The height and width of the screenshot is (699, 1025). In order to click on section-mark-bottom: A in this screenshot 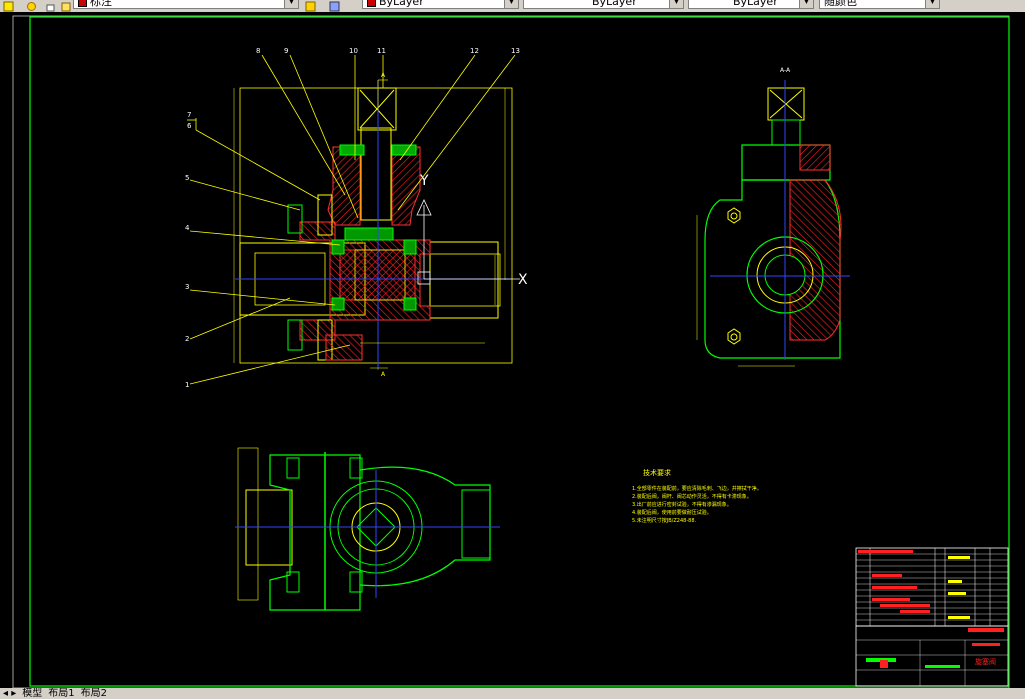, I will do `click(383, 374)`.